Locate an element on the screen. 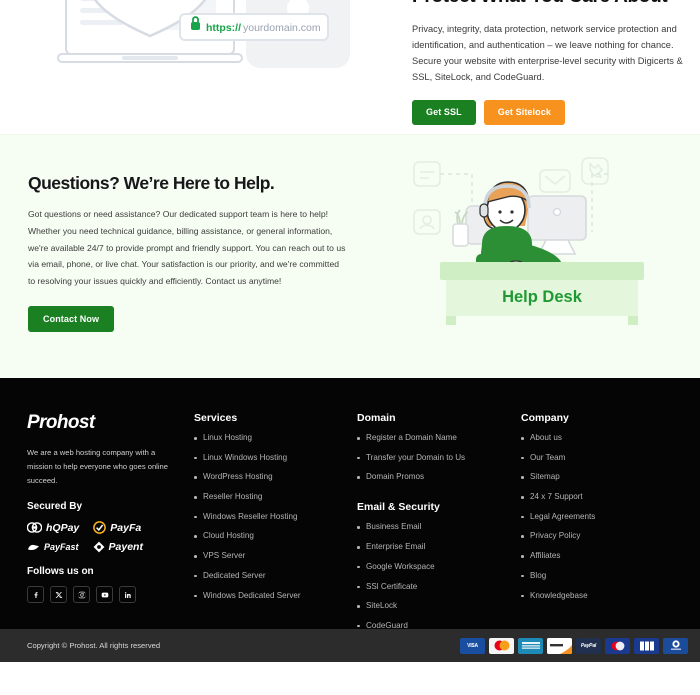  maestro-icon is located at coordinates (617, 645).